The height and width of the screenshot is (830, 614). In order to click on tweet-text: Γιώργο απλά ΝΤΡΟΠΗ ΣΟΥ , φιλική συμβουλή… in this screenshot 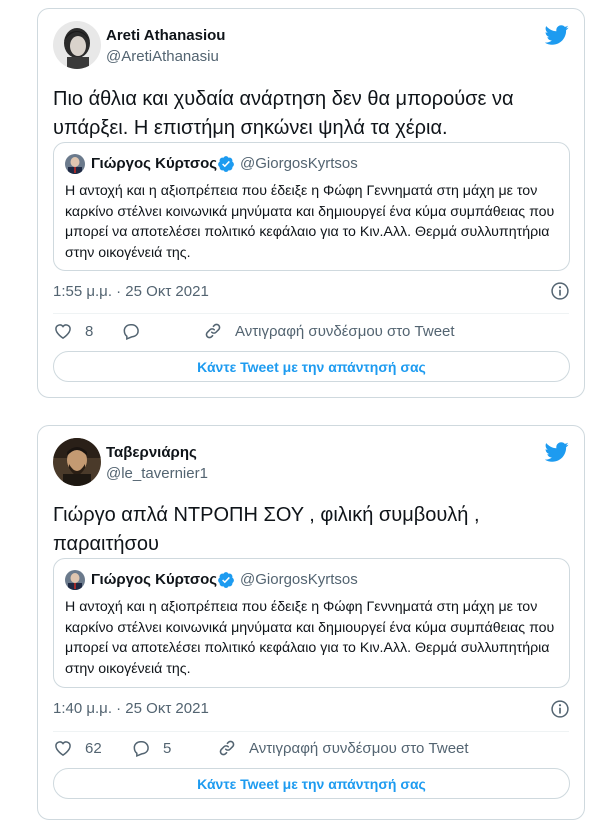, I will do `click(266, 529)`.